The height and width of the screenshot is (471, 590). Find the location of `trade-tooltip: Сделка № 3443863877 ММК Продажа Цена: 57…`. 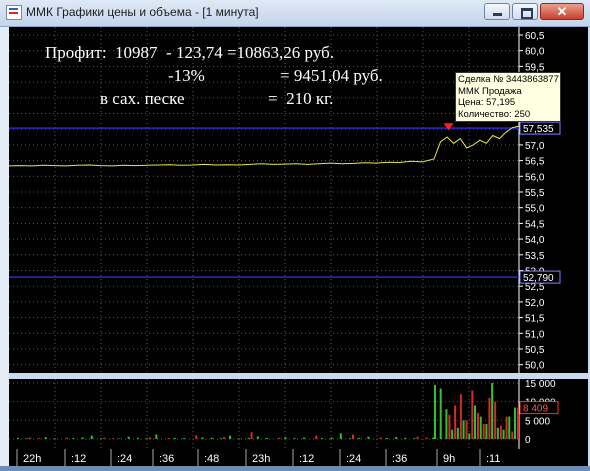

trade-tooltip: Сделка № 3443863877 ММК Продажа Цена: 57… is located at coordinates (508, 97).